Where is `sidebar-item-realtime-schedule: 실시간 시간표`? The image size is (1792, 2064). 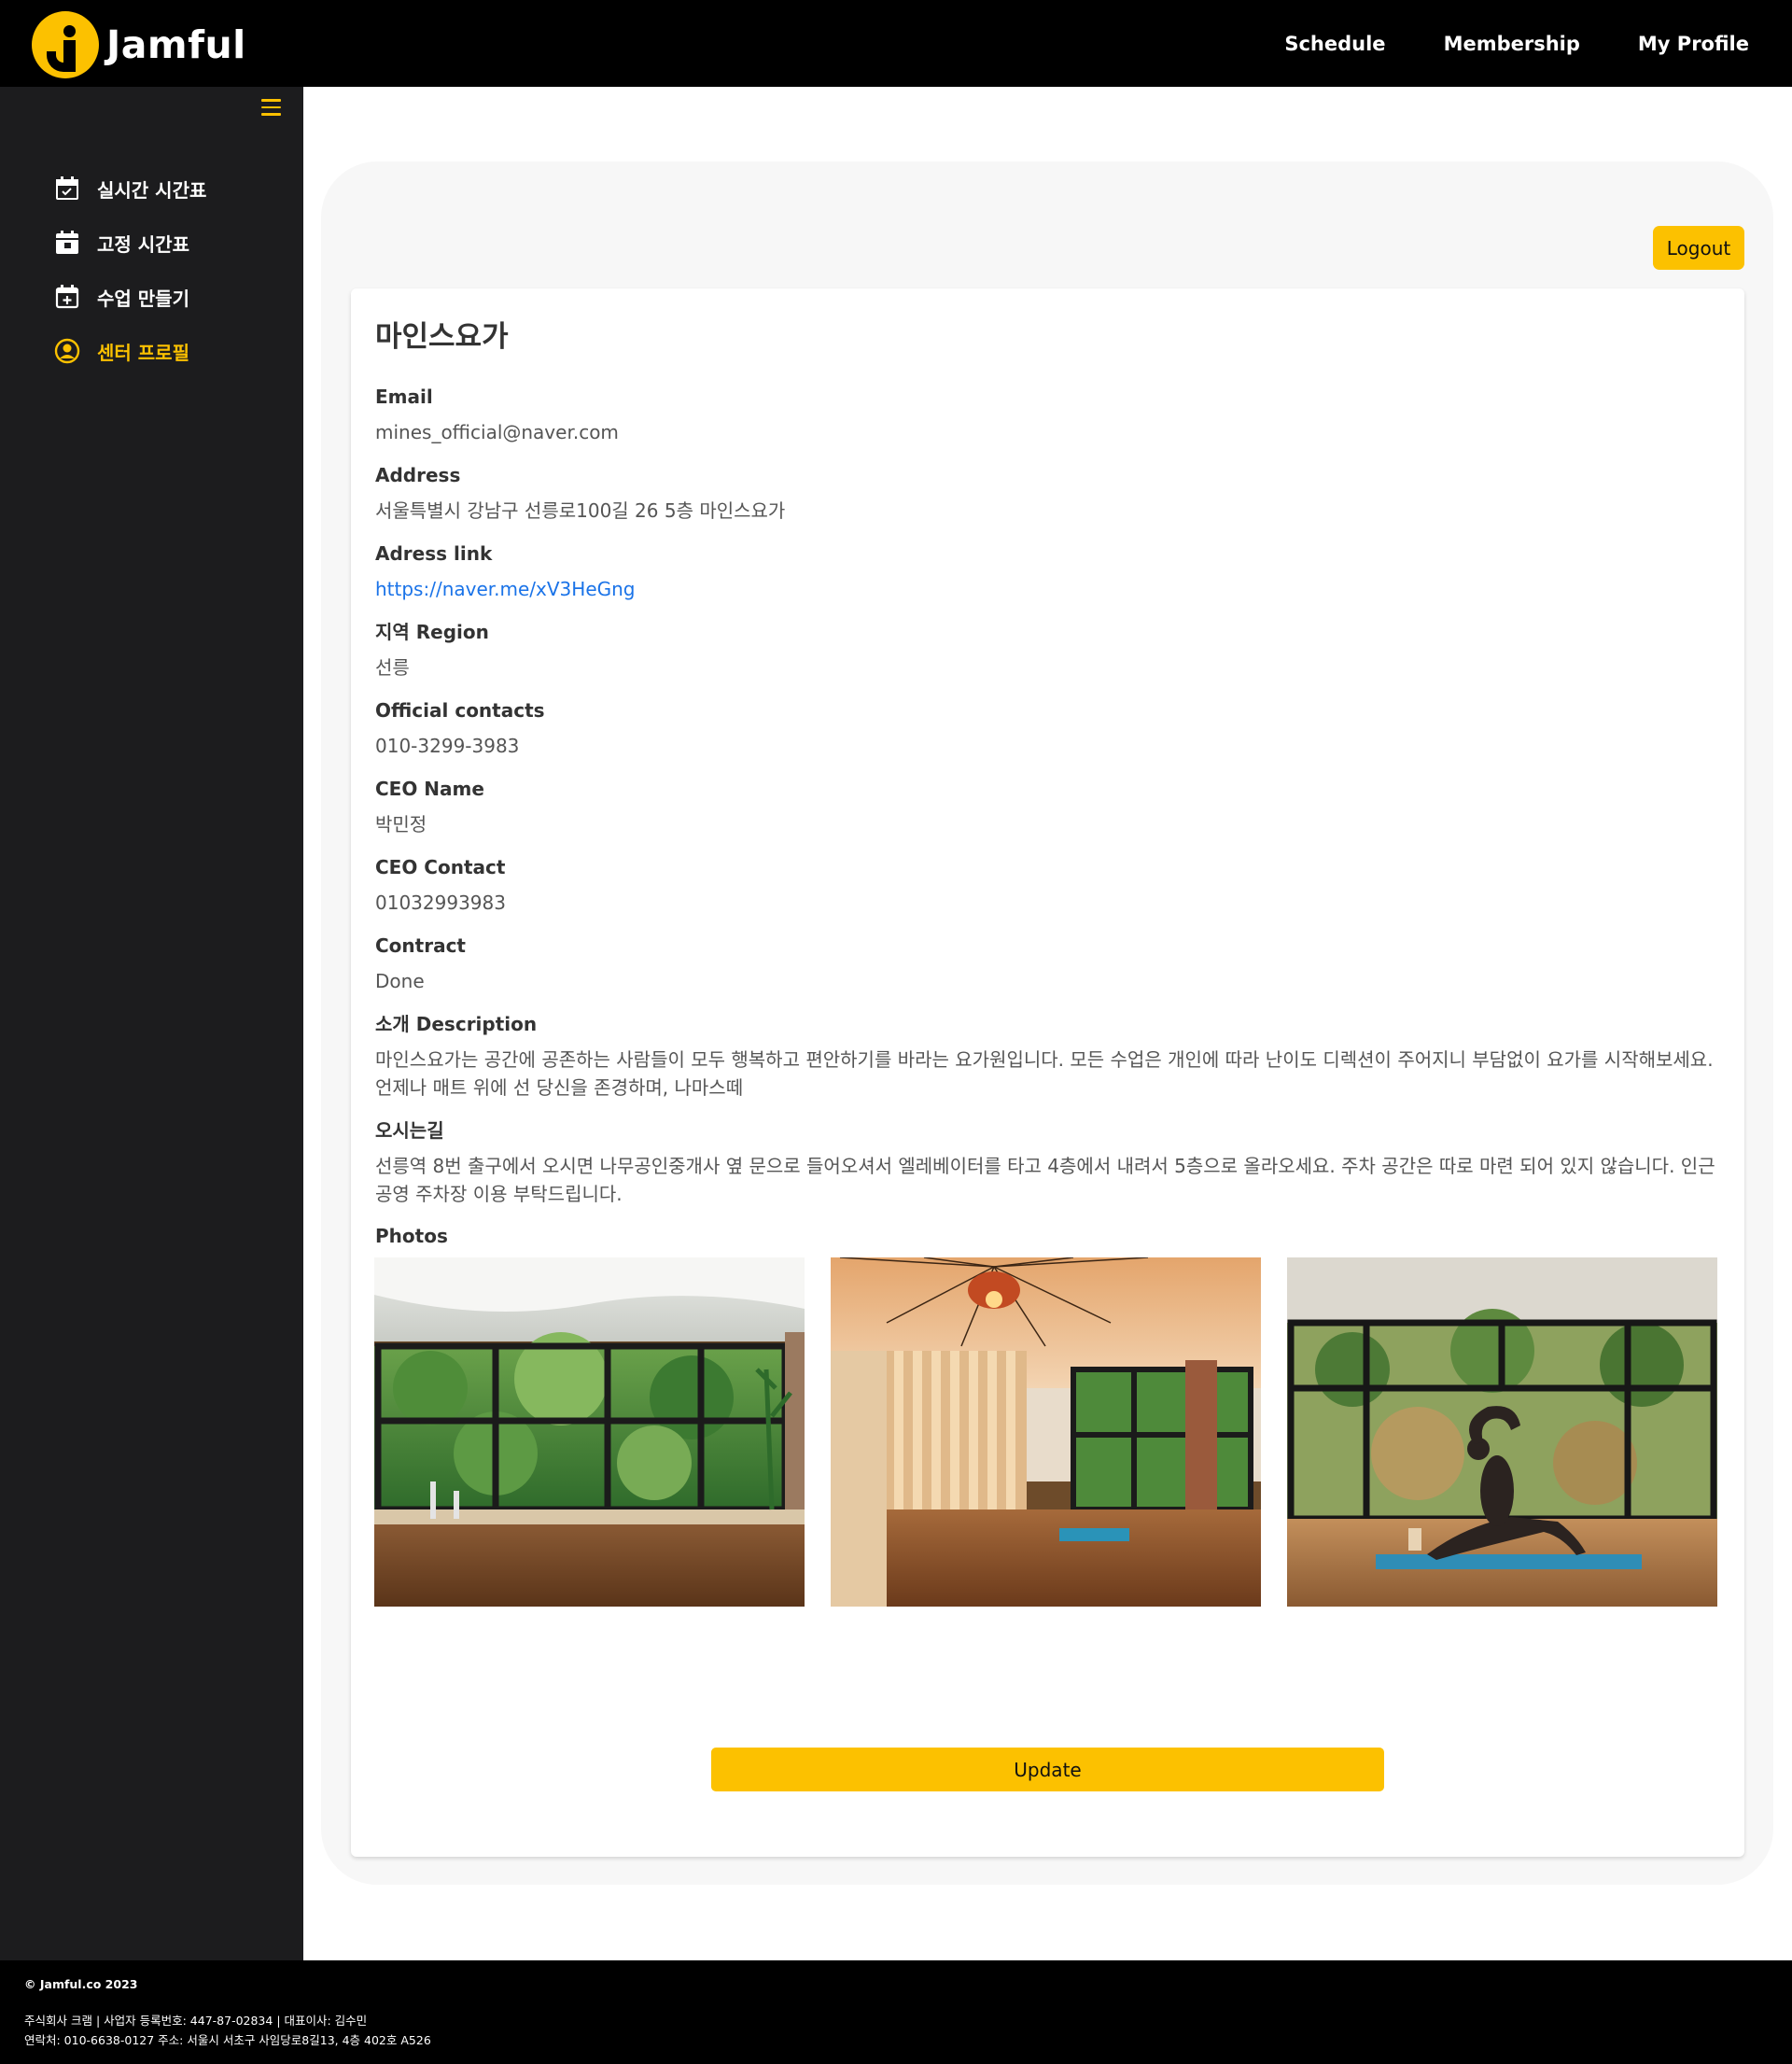
sidebar-item-realtime-schedule: 실시간 시간표 is located at coordinates (130, 188).